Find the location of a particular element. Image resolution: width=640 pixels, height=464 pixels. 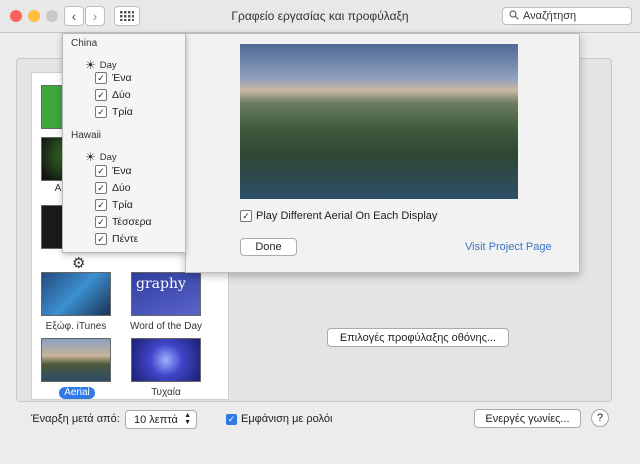

aerial-preview-image is located at coordinates (379, 121).